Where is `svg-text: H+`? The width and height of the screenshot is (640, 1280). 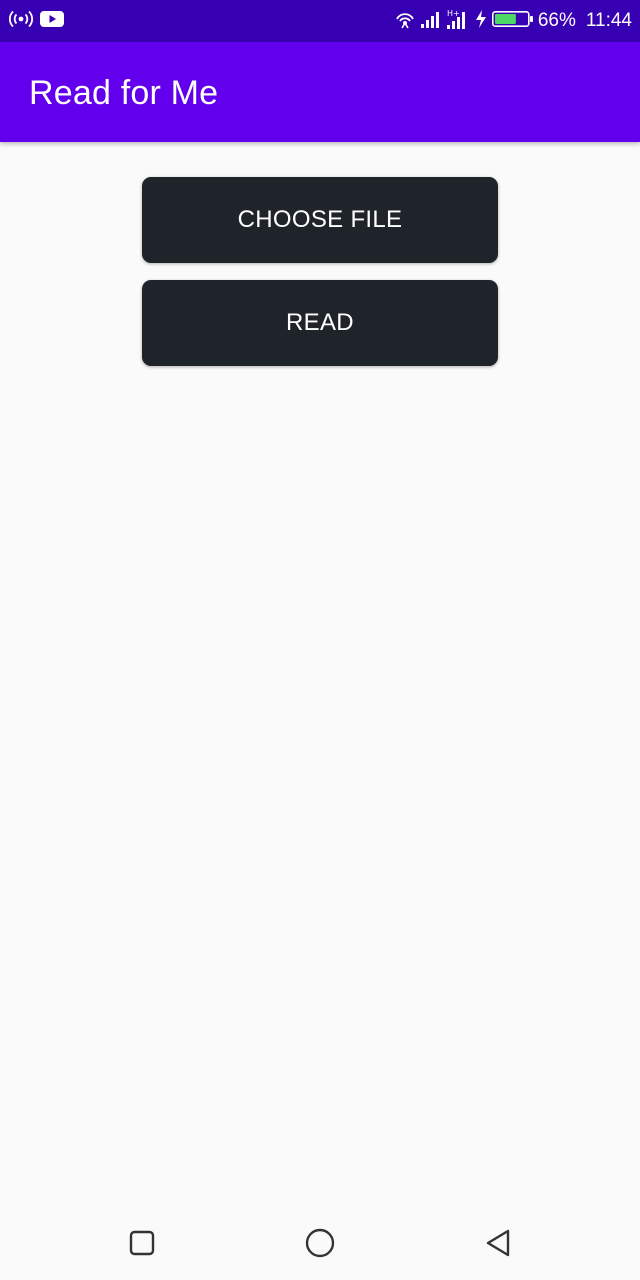
svg-text: H+ is located at coordinates (453, 13).